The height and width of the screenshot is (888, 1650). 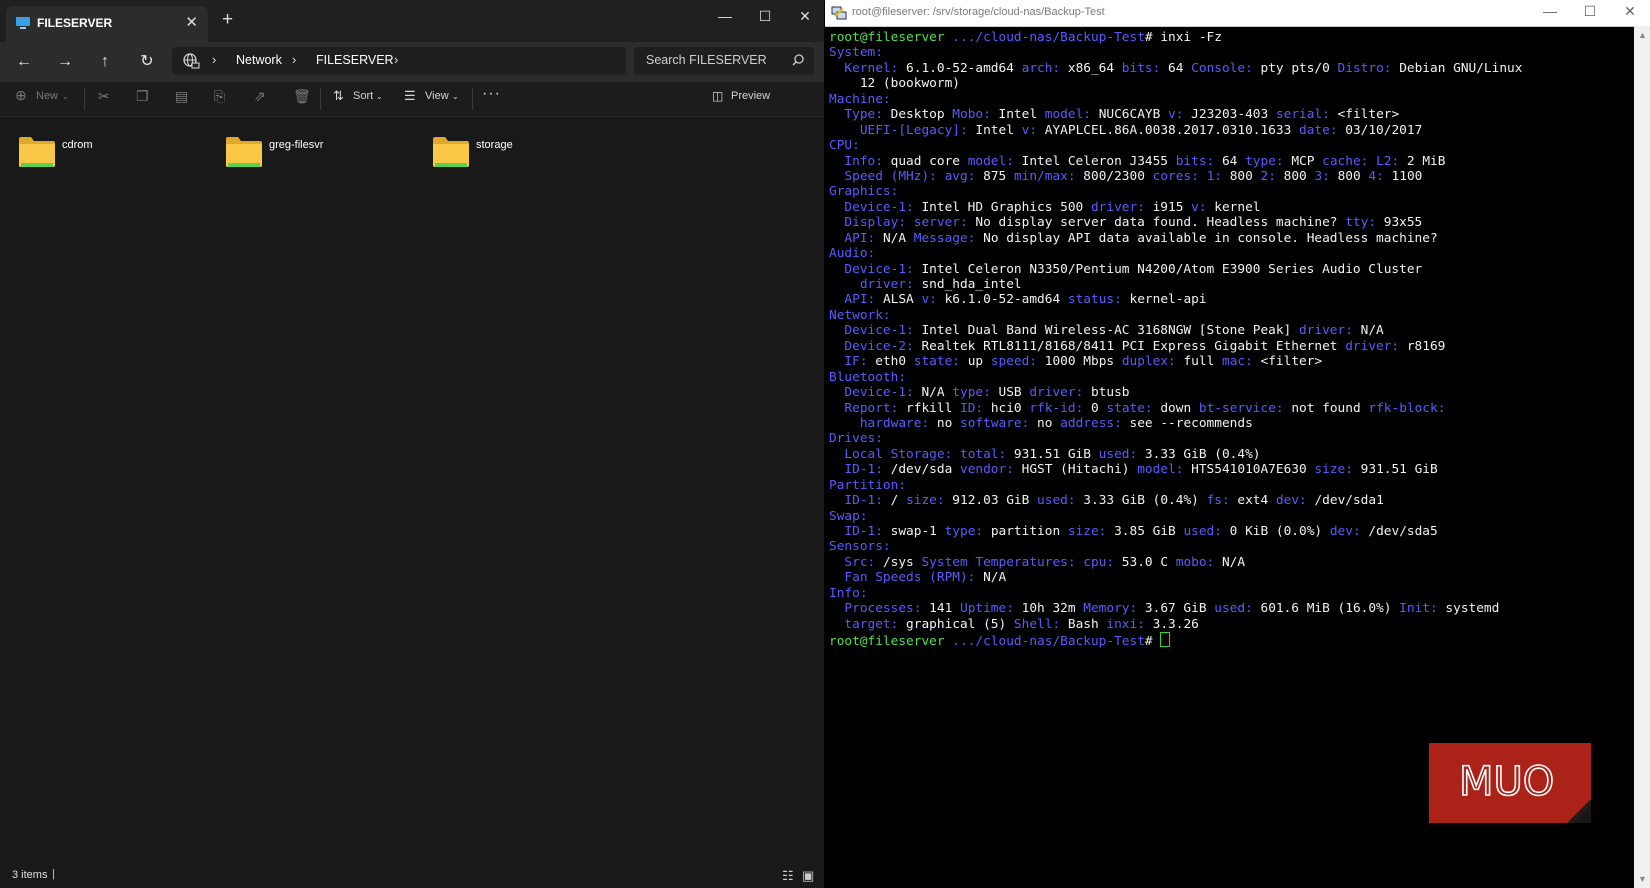 I want to click on more-options-icon: ···, so click(x=491, y=94).